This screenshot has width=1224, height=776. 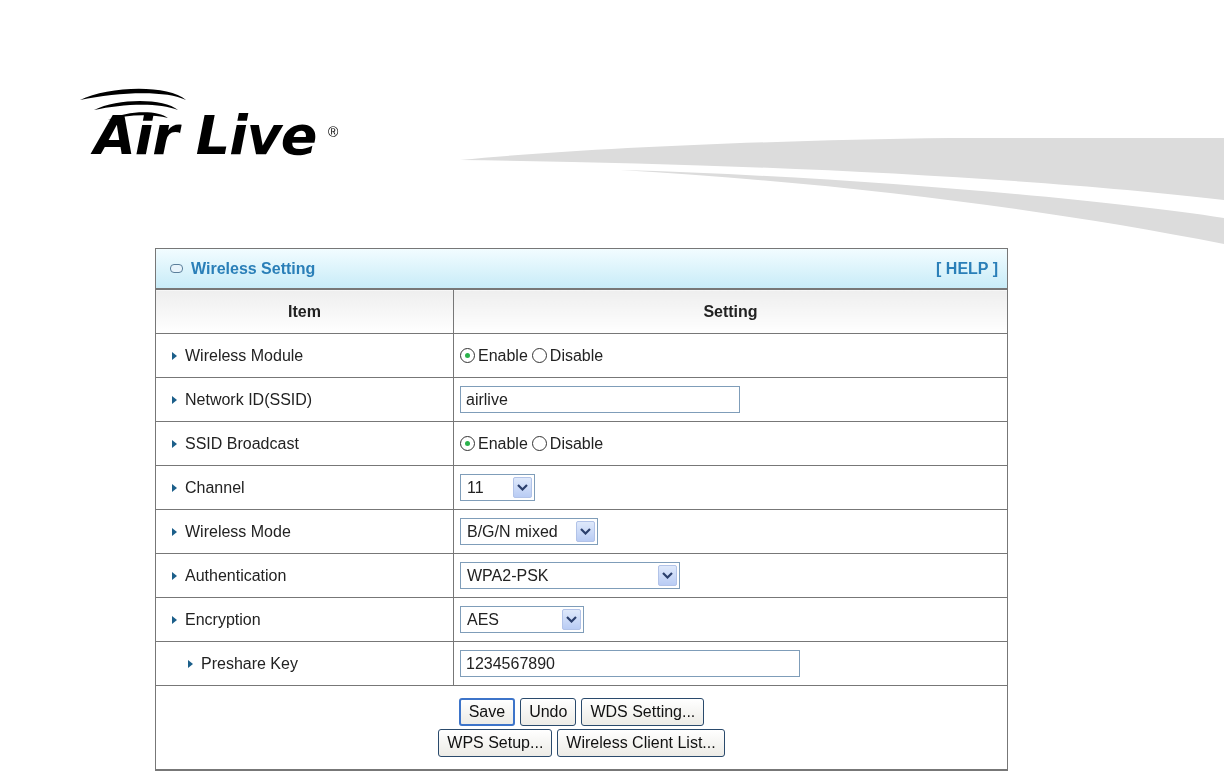 I want to click on dropdown: B/G/N mixed, so click(x=529, y=531).